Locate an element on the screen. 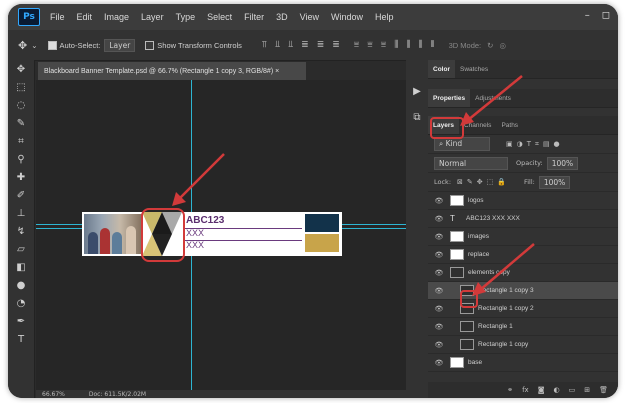  layer-thumbnail-icon is located at coordinates (457, 236).